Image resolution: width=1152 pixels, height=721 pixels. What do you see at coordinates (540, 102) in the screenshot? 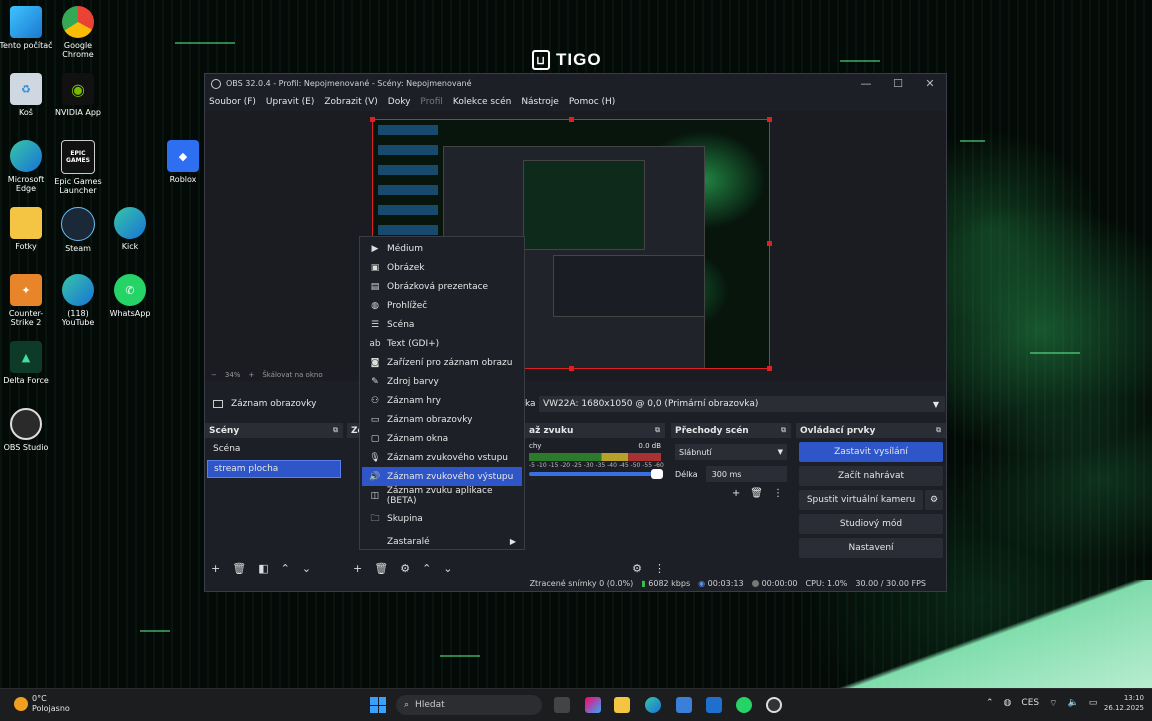
I see `menu-tools: Nástroje` at bounding box center [540, 102].